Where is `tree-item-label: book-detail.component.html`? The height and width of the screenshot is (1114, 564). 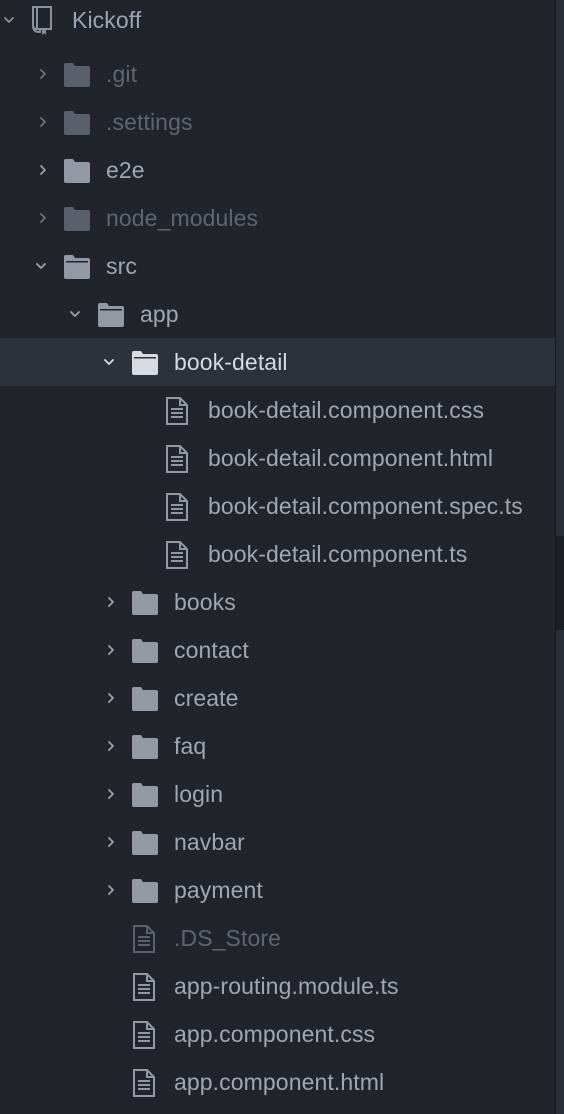
tree-item-label: book-detail.component.html is located at coordinates (351, 458).